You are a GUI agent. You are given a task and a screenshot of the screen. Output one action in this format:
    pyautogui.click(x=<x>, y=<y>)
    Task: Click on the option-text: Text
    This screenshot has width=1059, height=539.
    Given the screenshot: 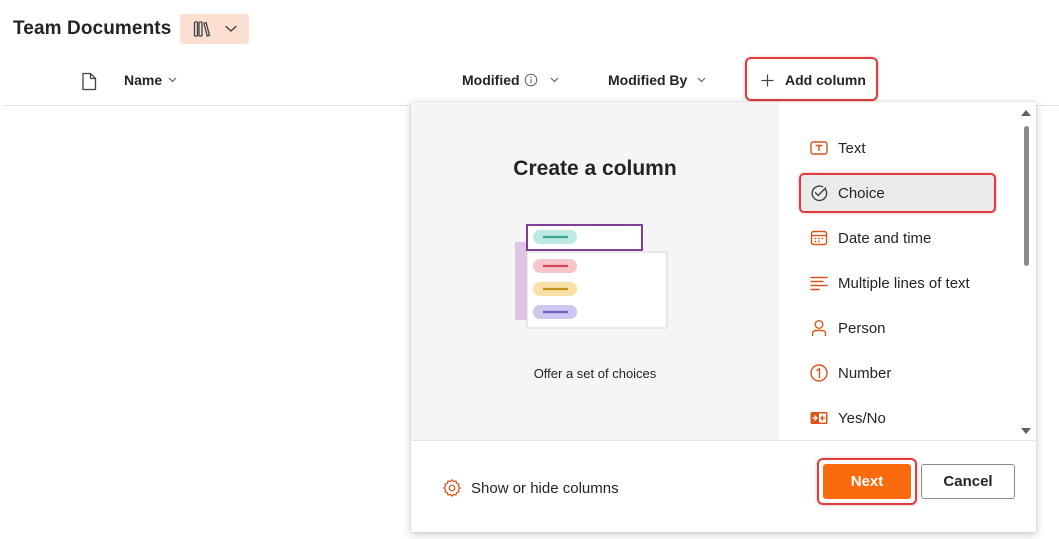 What is the action you would take?
    pyautogui.click(x=837, y=148)
    